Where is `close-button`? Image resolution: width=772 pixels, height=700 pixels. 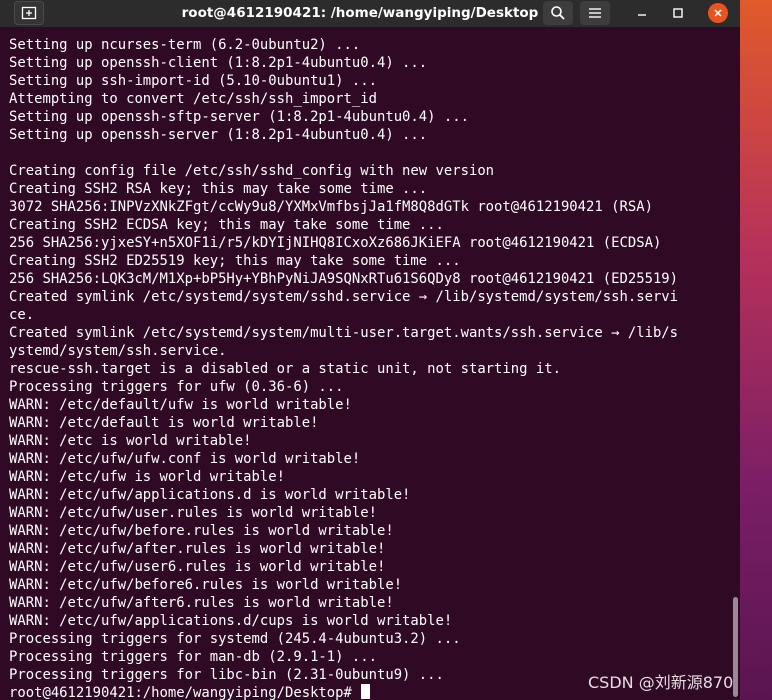
close-button is located at coordinates (718, 13).